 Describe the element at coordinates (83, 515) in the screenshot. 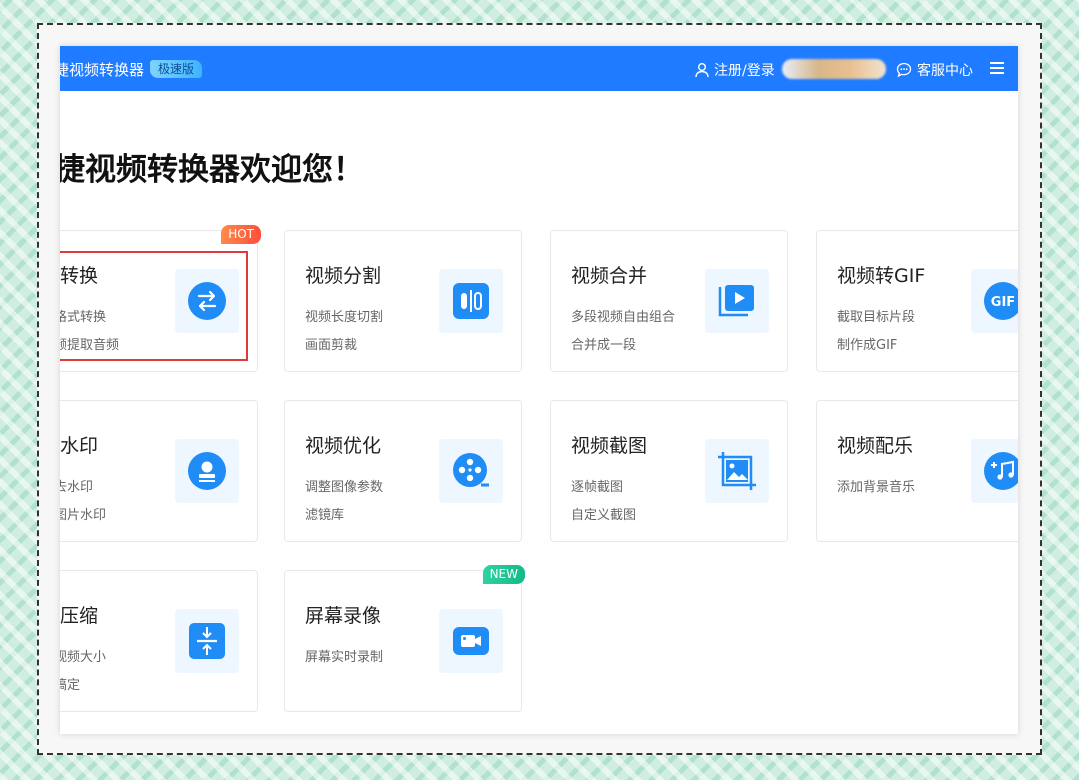

I see `card-desc: 加图片水印` at that location.